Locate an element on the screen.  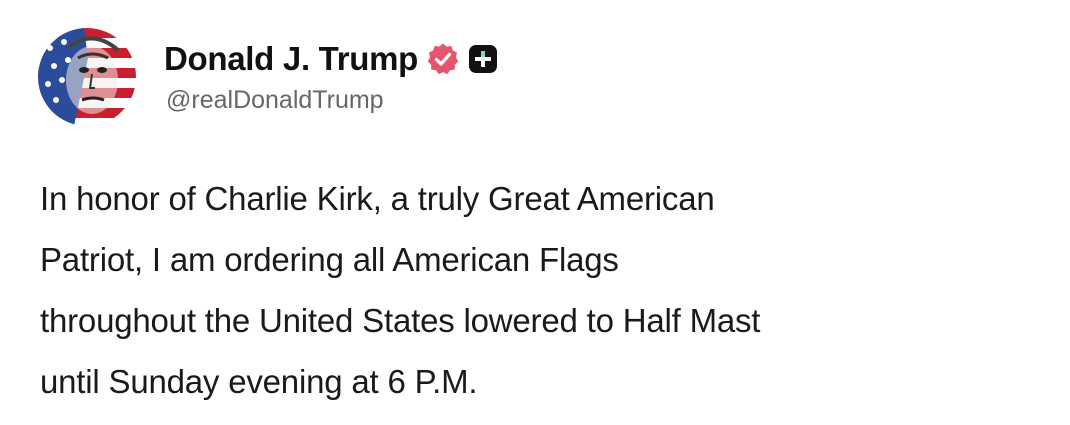
avatar-image is located at coordinates (87, 77).